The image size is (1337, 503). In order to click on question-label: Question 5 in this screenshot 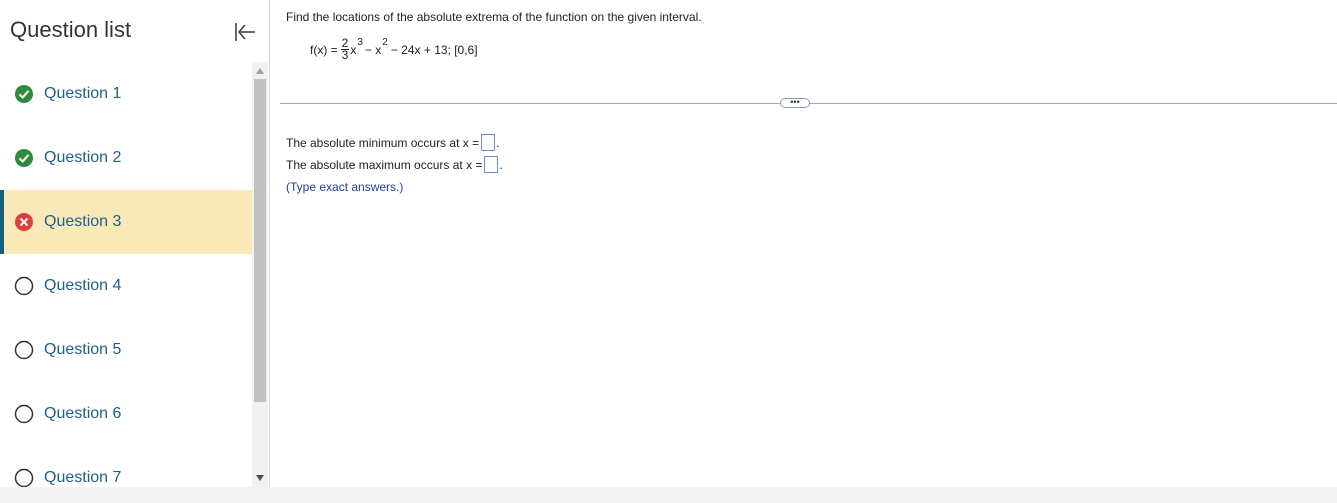, I will do `click(83, 349)`.